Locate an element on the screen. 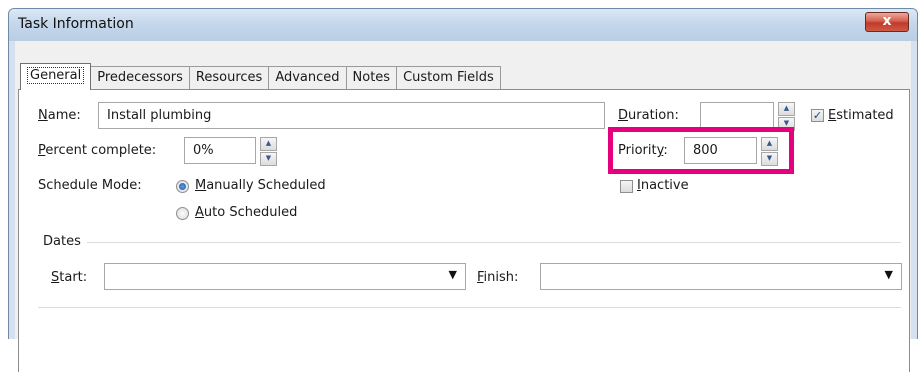  check-icon: ✓ is located at coordinates (817, 115).